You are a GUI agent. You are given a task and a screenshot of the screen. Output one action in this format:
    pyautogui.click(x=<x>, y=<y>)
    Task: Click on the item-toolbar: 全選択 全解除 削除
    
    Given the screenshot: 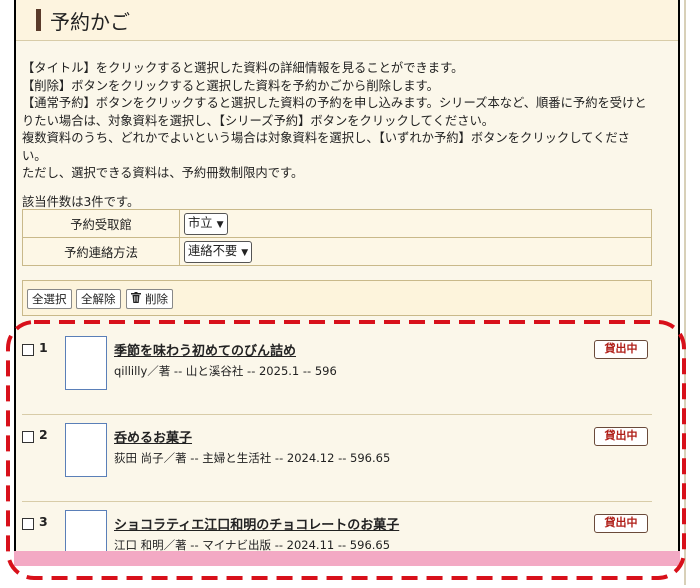 What is the action you would take?
    pyautogui.click(x=337, y=298)
    